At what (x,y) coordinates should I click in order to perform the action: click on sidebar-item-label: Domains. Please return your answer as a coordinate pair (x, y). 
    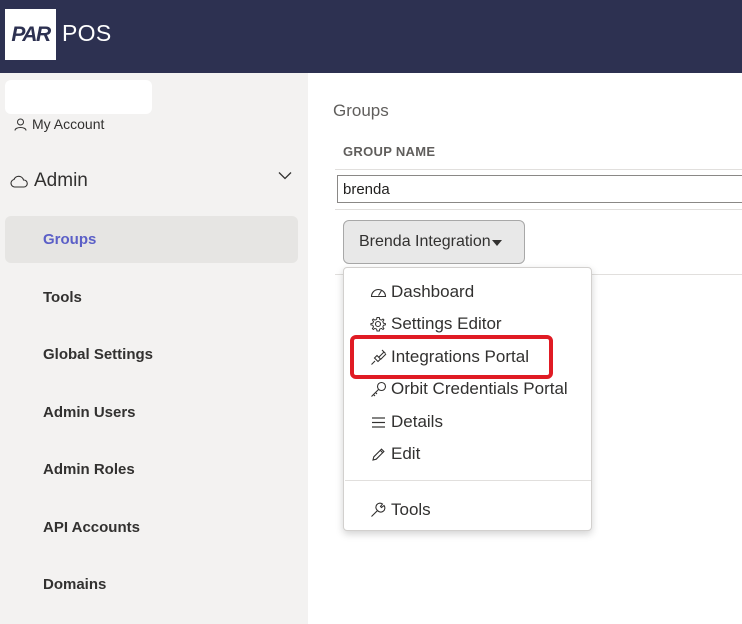
    Looking at the image, I should click on (75, 584).